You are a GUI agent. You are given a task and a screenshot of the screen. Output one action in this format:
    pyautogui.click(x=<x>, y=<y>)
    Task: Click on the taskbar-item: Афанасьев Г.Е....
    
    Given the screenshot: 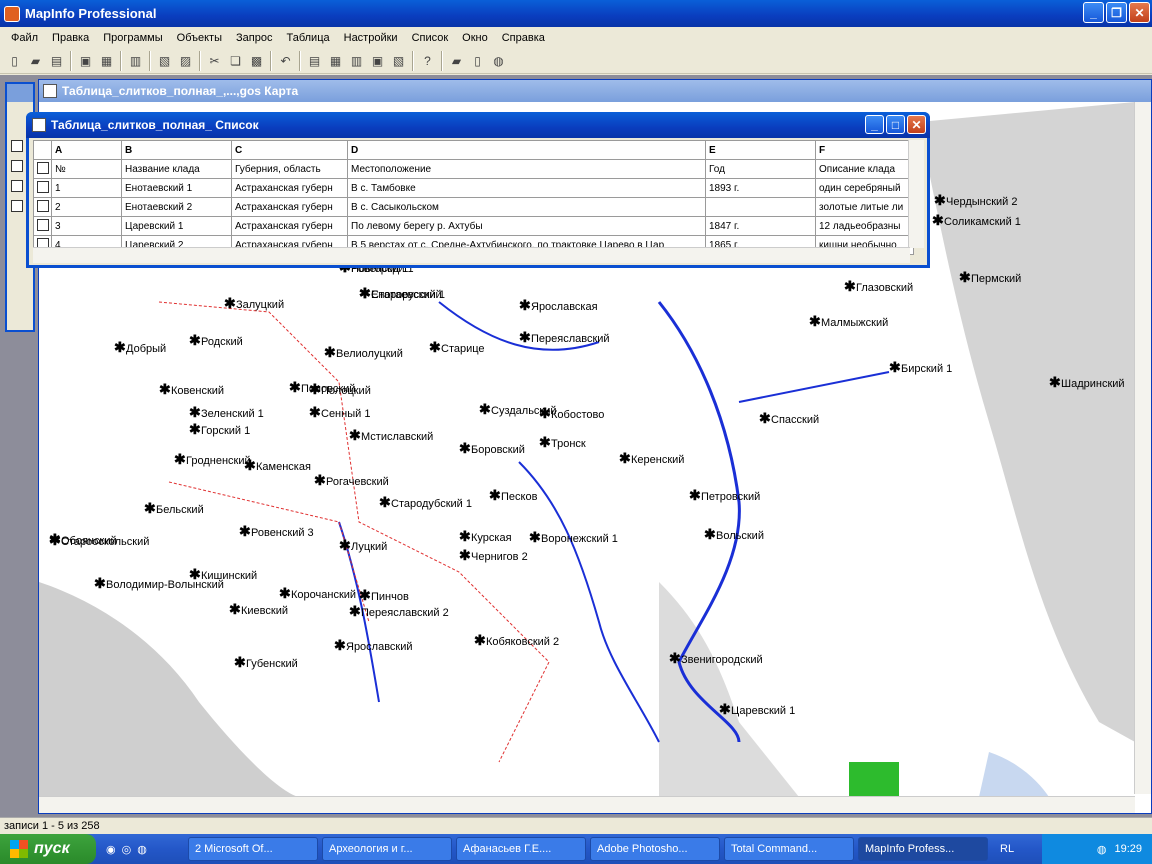 What is the action you would take?
    pyautogui.click(x=521, y=849)
    